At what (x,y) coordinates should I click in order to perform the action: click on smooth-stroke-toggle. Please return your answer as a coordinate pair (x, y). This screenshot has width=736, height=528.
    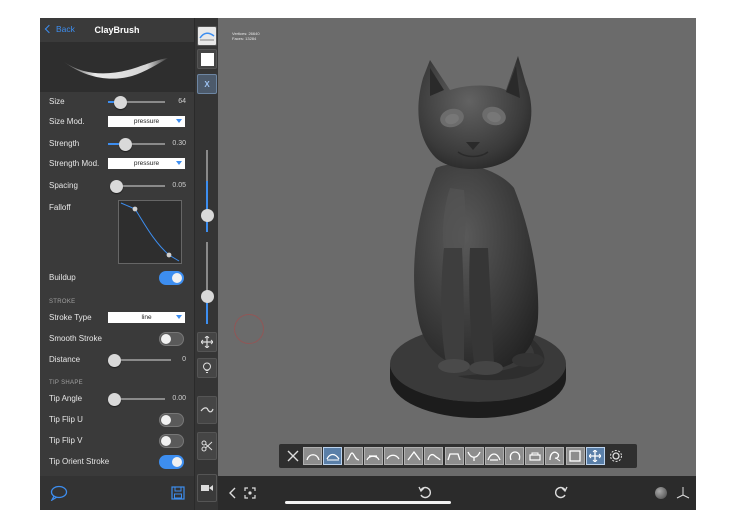
    Looking at the image, I should click on (171, 339).